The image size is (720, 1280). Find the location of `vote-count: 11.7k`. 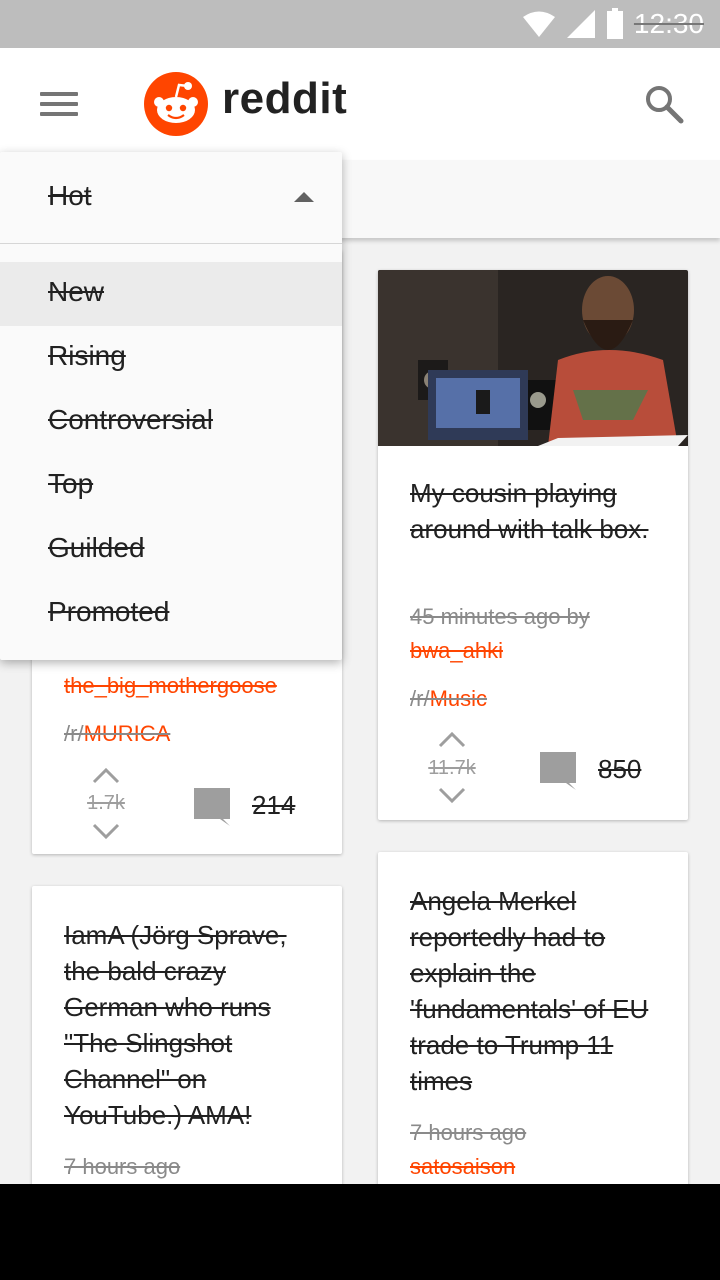

vote-count: 11.7k is located at coordinates (452, 768).